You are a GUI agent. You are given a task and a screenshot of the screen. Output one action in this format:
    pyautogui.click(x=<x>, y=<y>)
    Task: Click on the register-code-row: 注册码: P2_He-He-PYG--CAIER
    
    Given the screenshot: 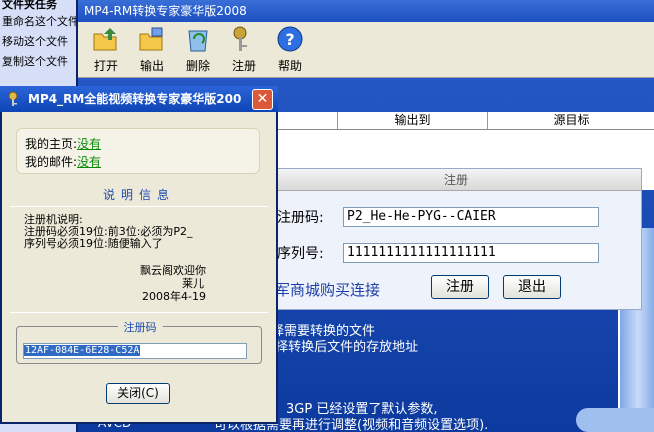 What is the action you would take?
    pyautogui.click(x=438, y=217)
    